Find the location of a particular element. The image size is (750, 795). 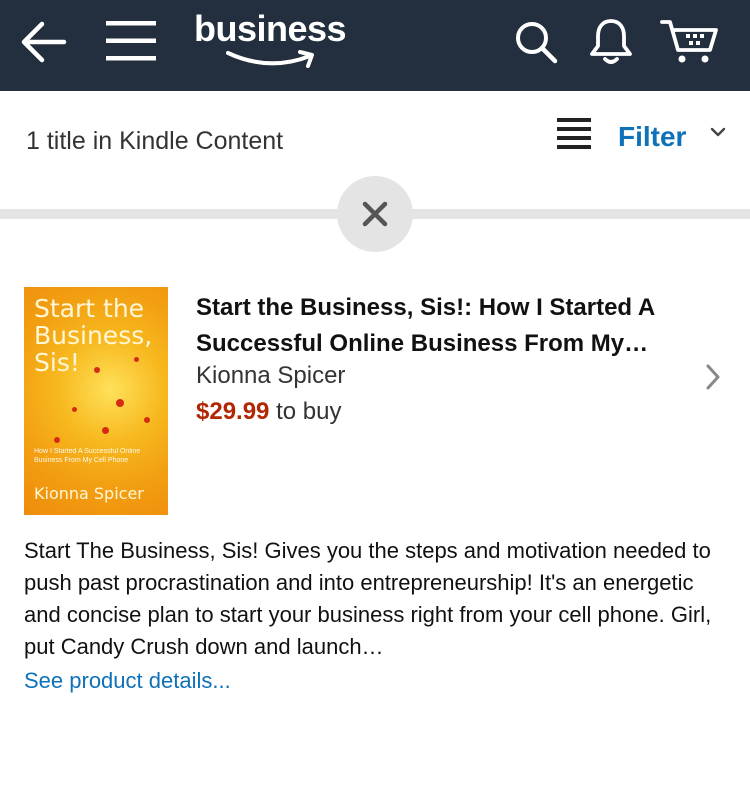

list-view-icon is located at coordinates (574, 134).